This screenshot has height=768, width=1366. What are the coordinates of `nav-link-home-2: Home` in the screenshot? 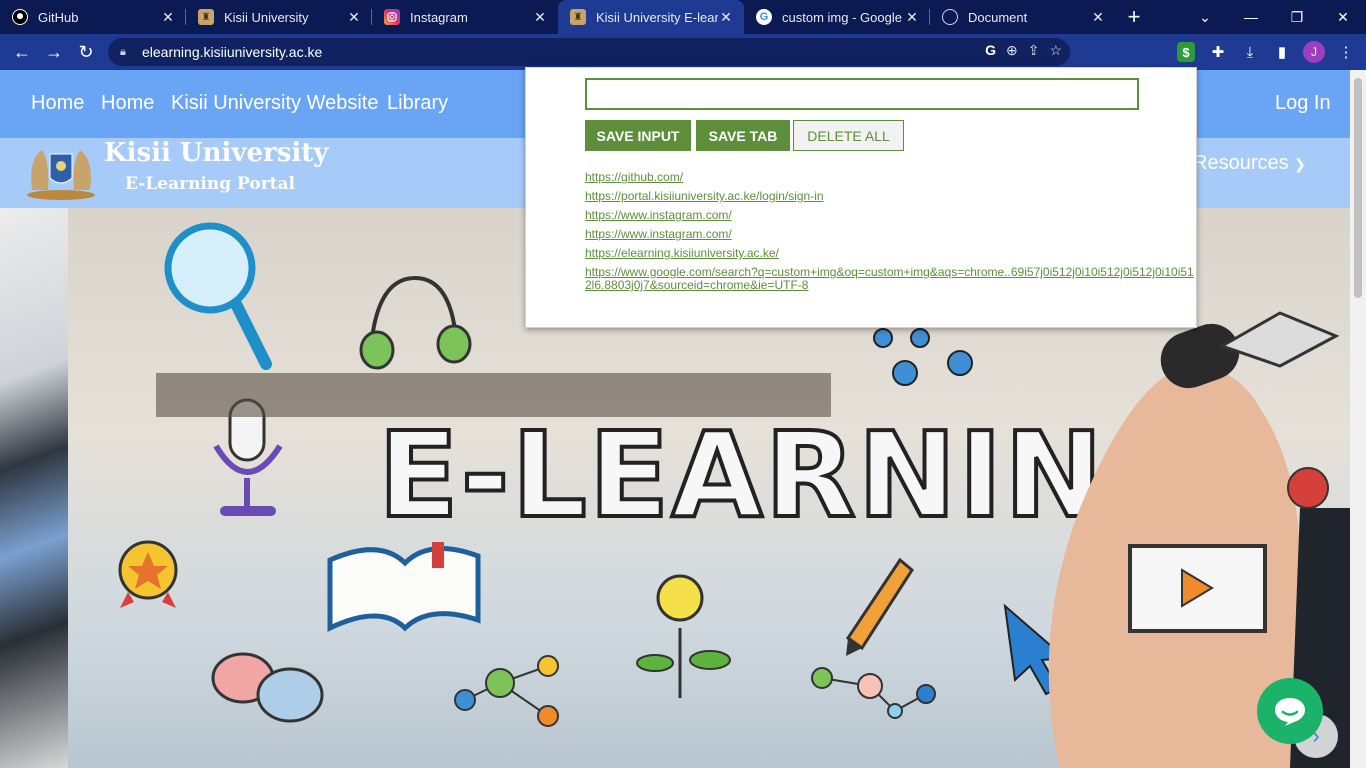 It's located at (127, 103).